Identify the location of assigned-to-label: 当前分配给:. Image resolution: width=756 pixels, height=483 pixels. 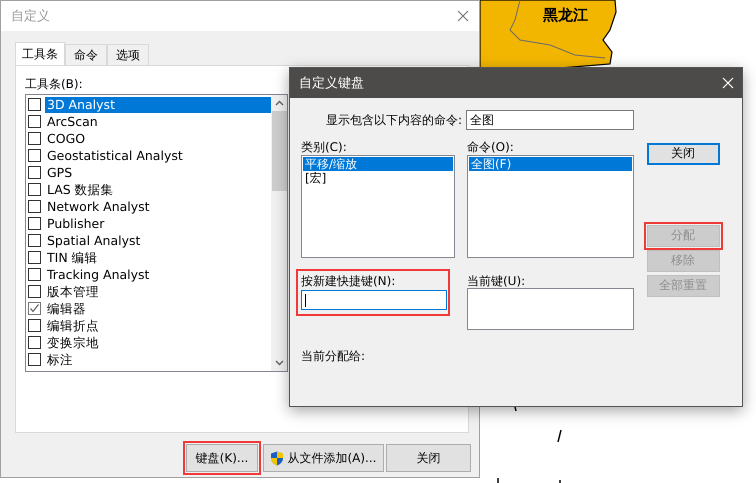
(333, 356).